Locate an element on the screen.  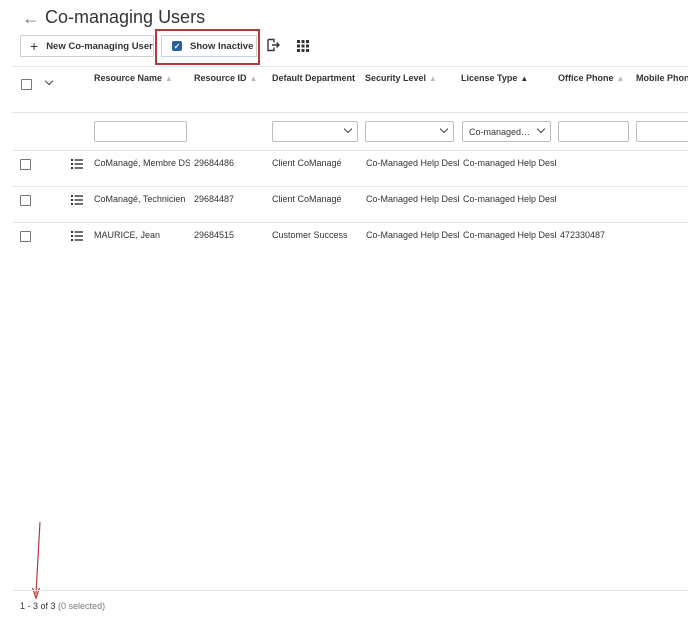
column-header-resource-name: Resource Name ▲︎ is located at coordinates (133, 78).